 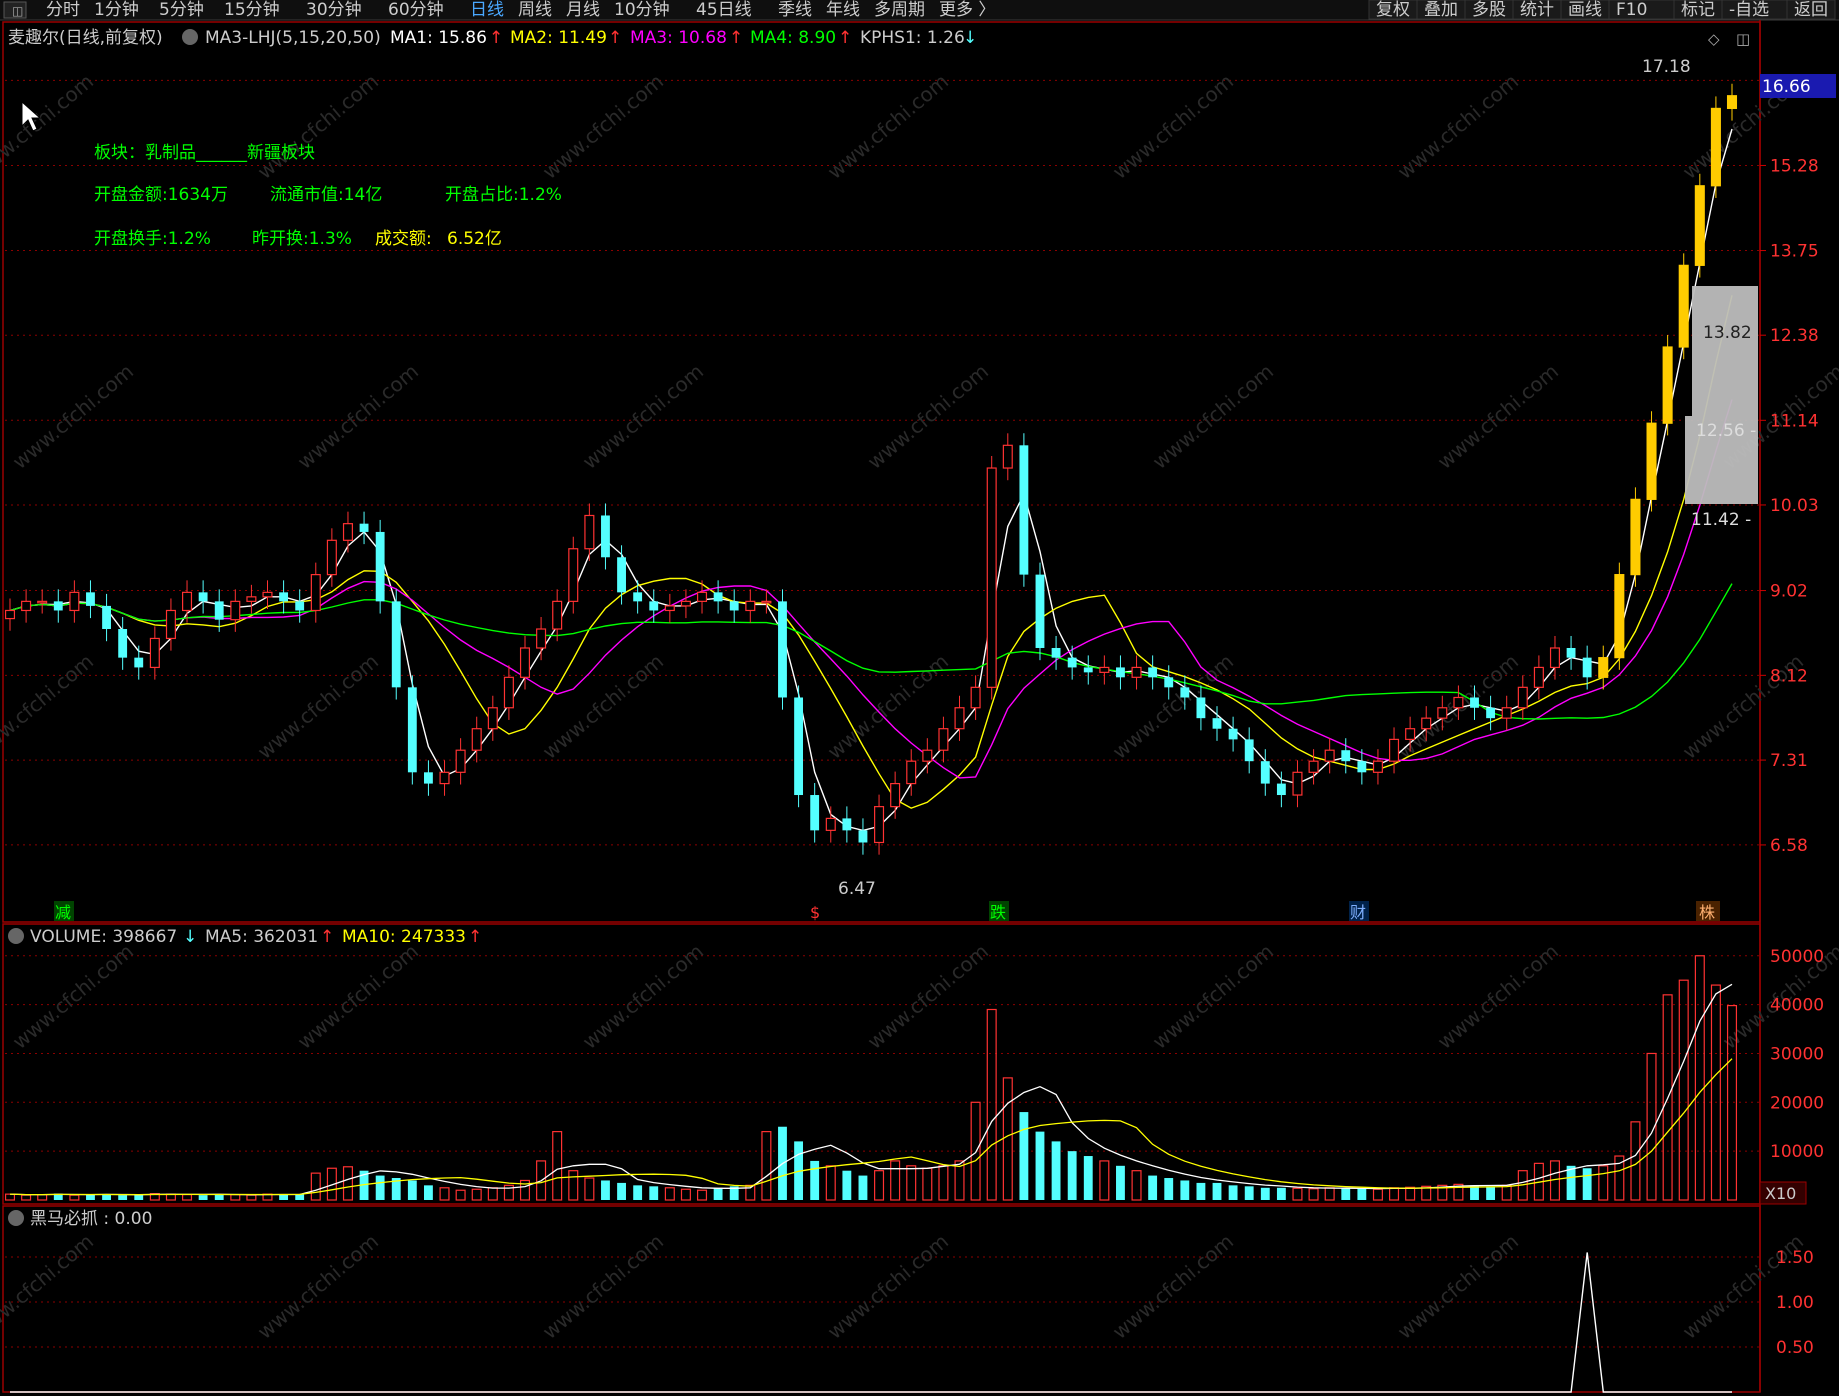 I want to click on indicator-name: MA3-LHJ(5,15,20,50), so click(x=293, y=38).